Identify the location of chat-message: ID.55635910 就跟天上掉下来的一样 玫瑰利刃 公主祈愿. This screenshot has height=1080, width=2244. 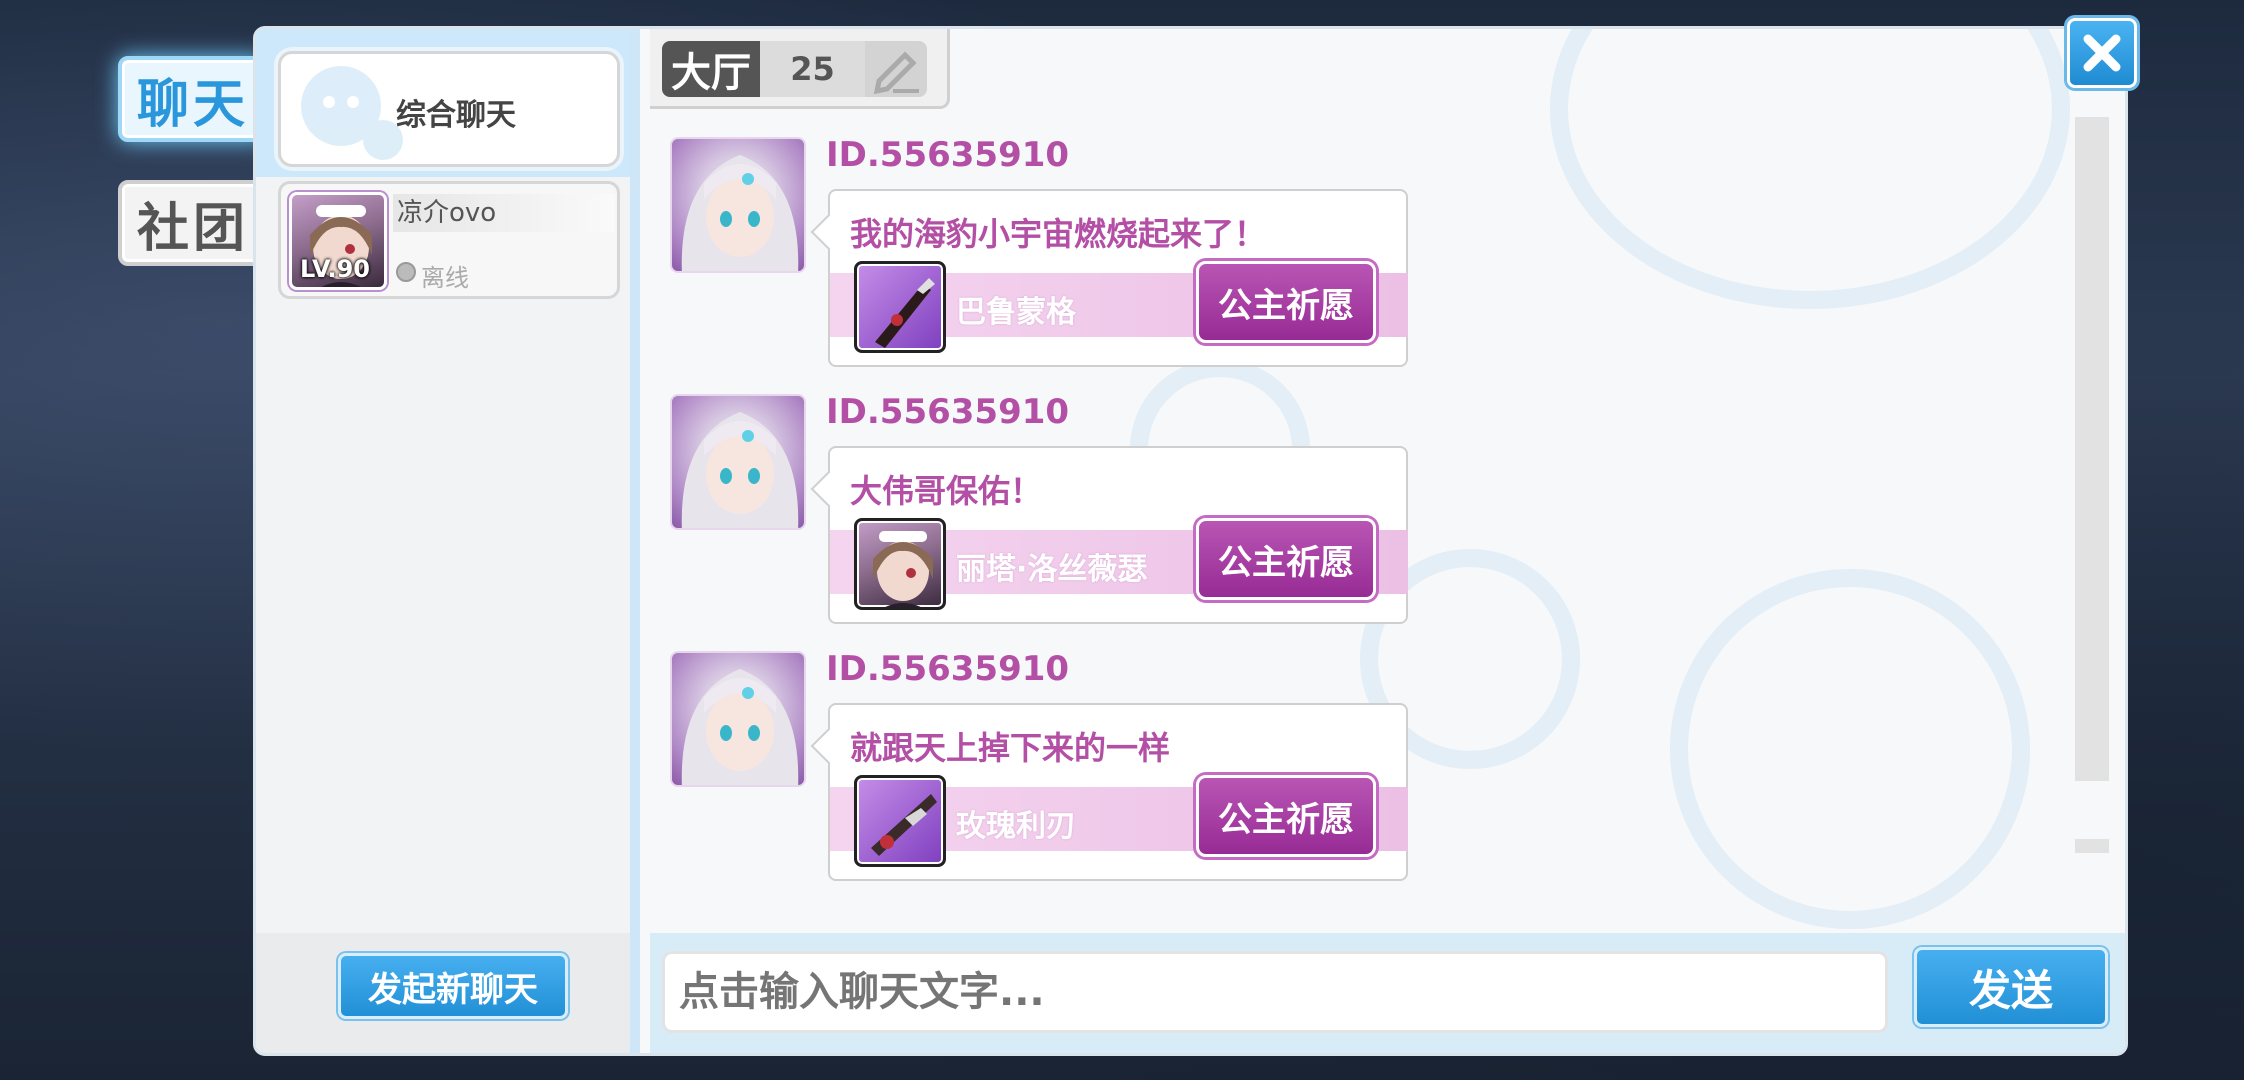
(1070, 775).